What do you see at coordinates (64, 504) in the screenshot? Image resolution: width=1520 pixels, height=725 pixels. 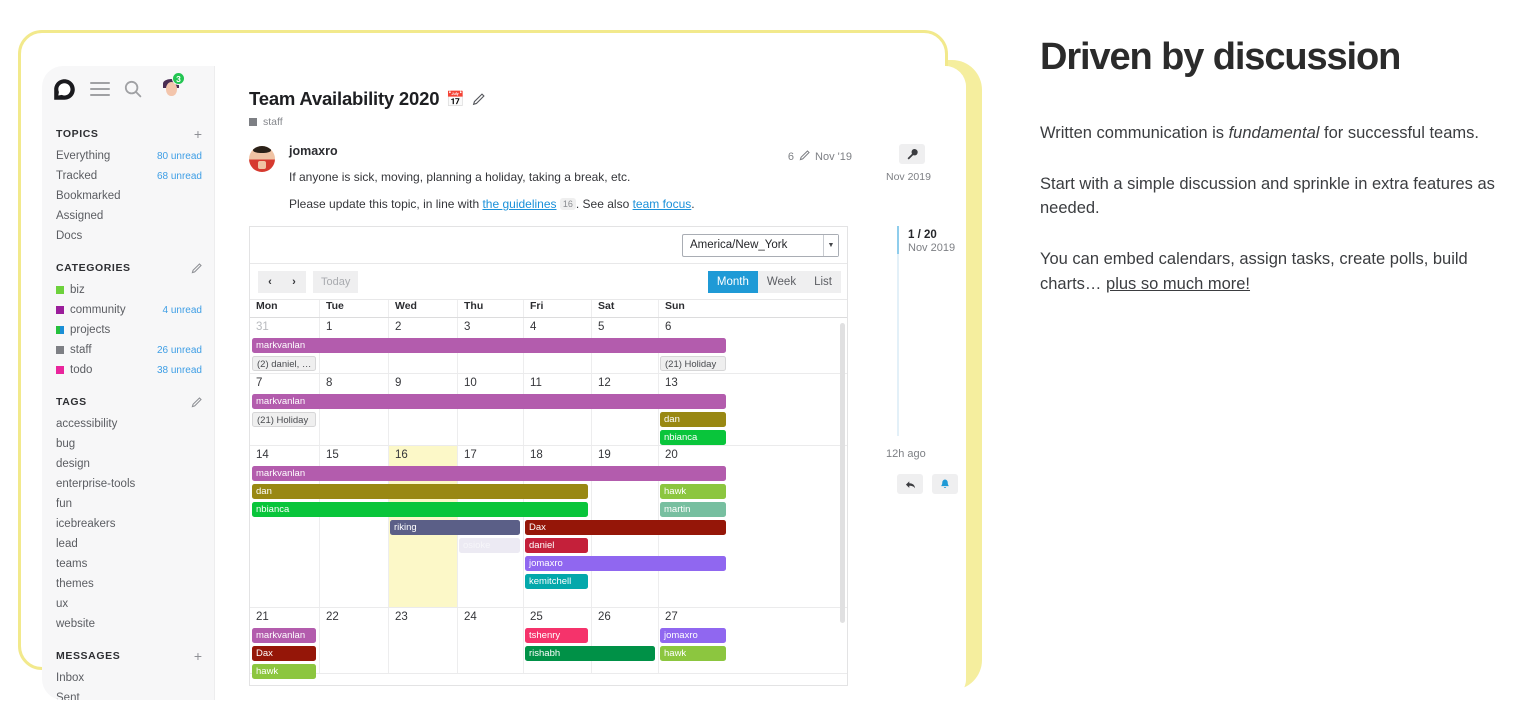 I see `sidebar-item-label: fun` at bounding box center [64, 504].